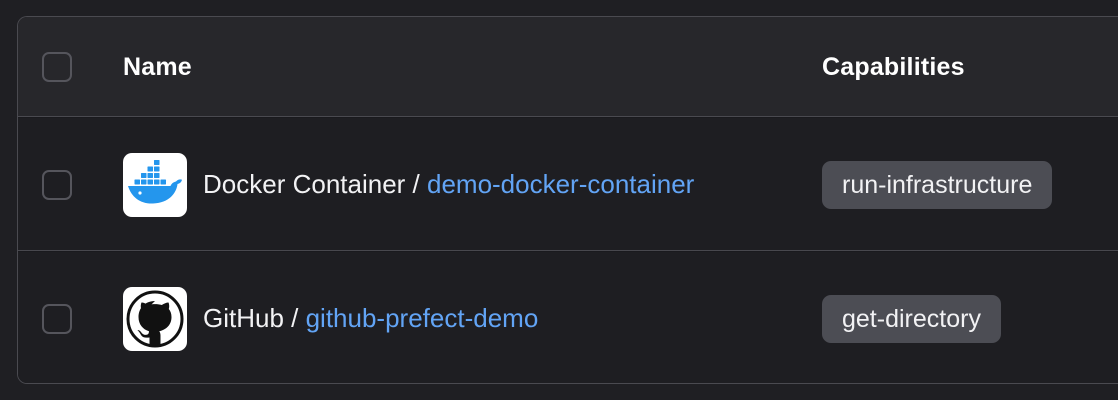  I want to click on github-octocat-icon, so click(155, 319).